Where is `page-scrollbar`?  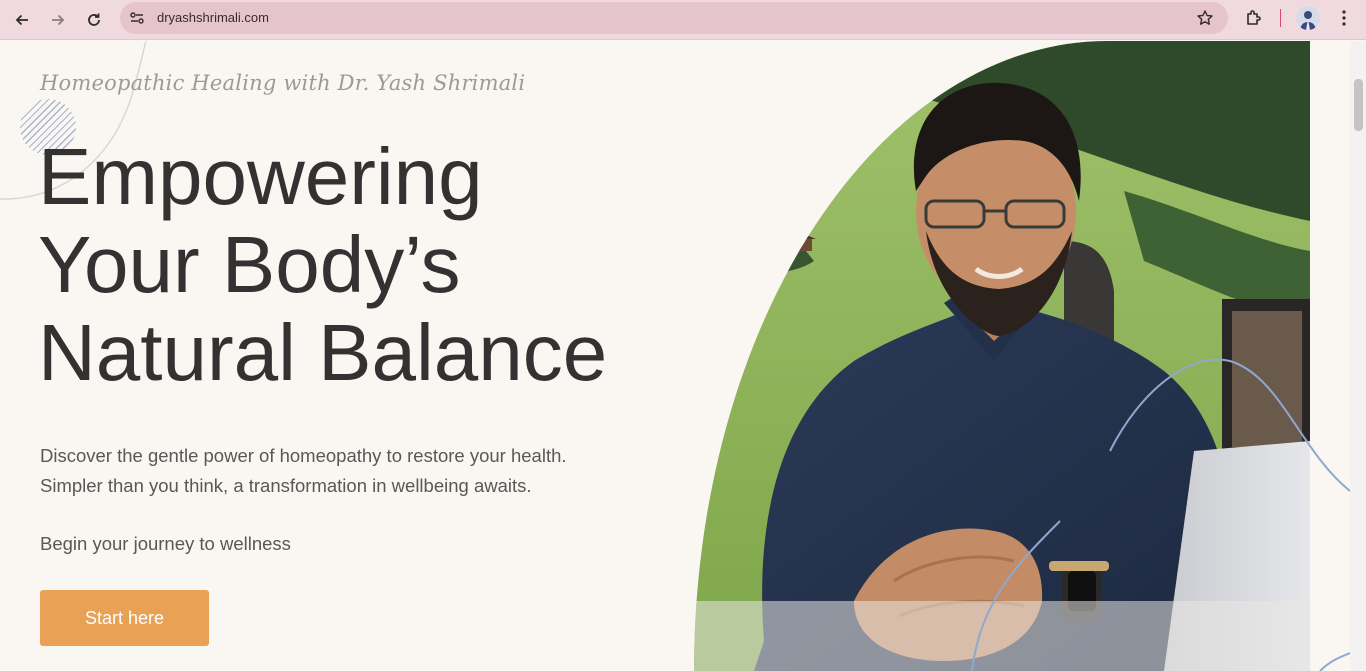 page-scrollbar is located at coordinates (1358, 356).